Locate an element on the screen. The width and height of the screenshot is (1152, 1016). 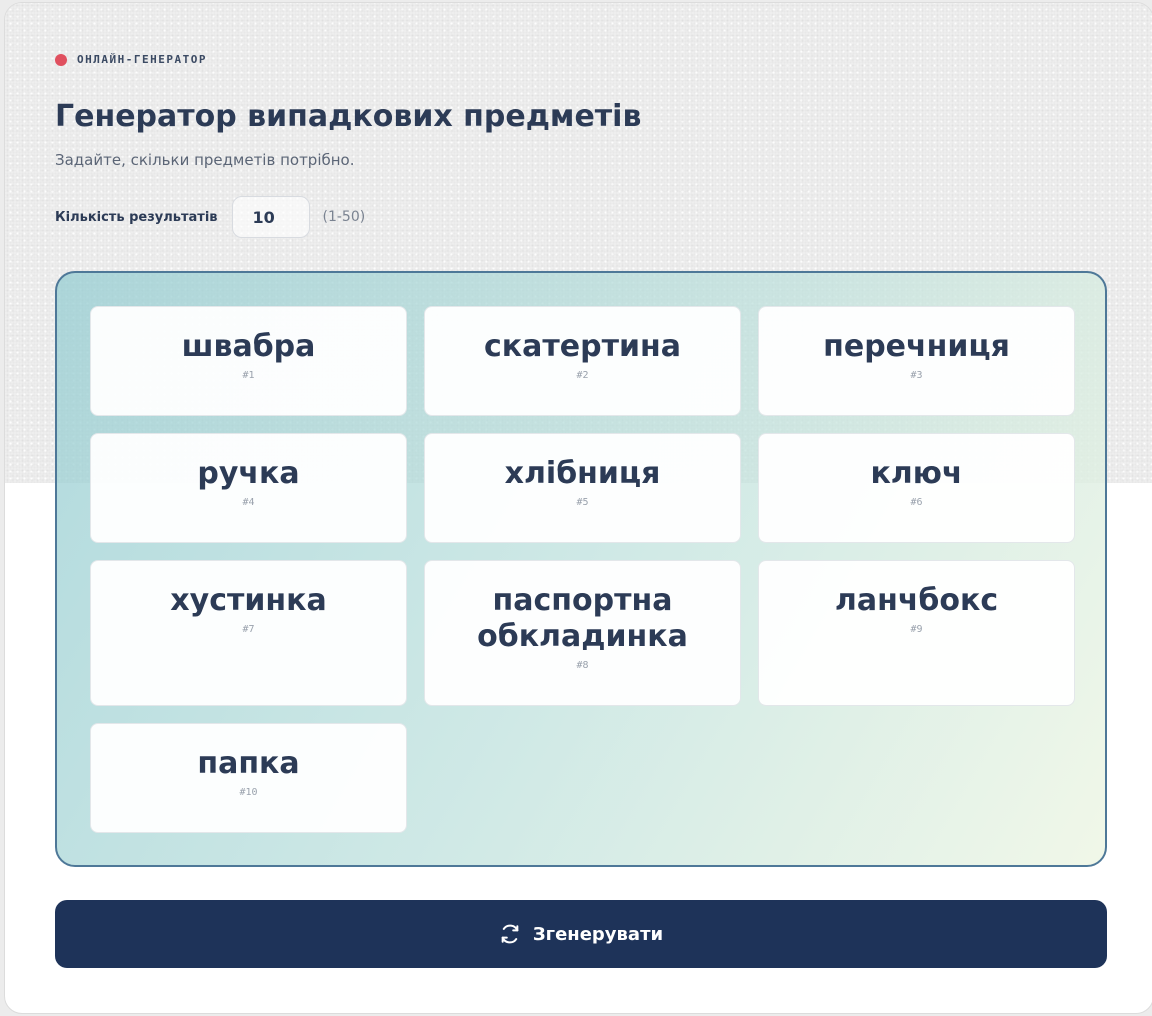
result-number: #4 is located at coordinates (248, 502).